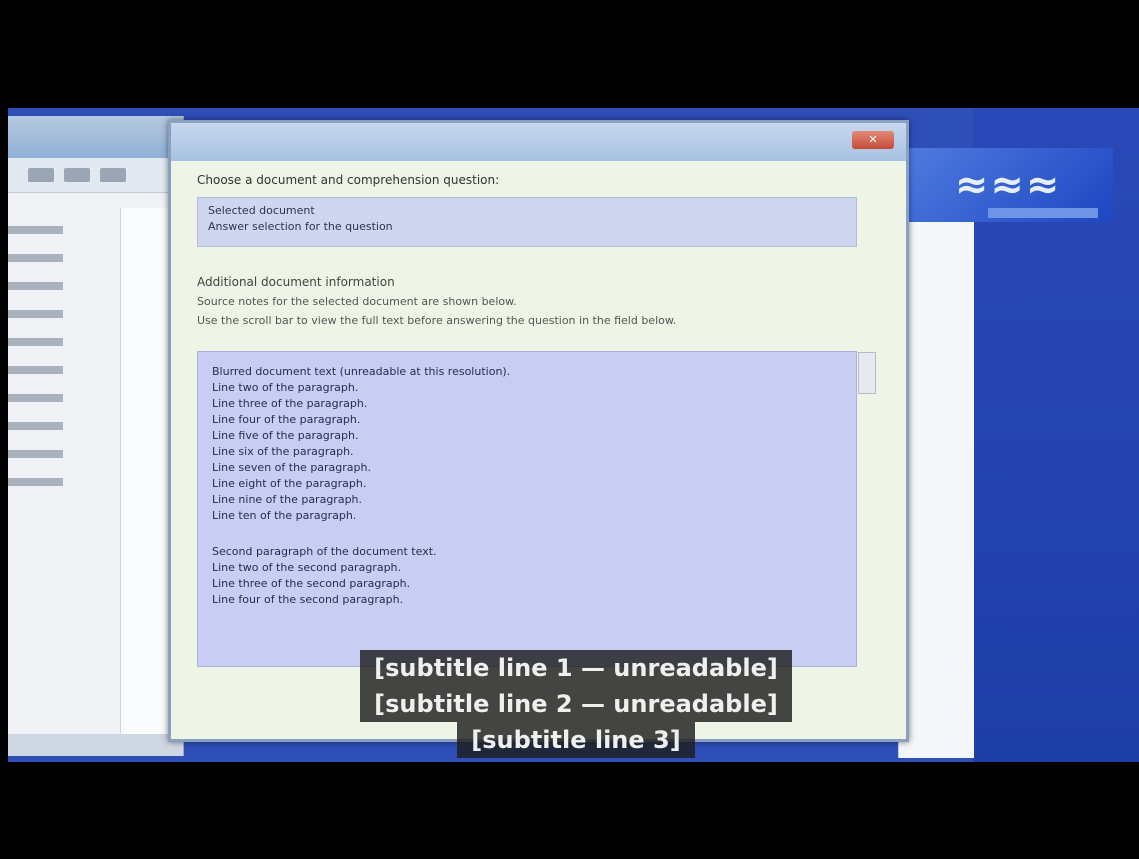  What do you see at coordinates (527, 228) in the screenshot?
I see `selection-line: Answer selection for the question` at bounding box center [527, 228].